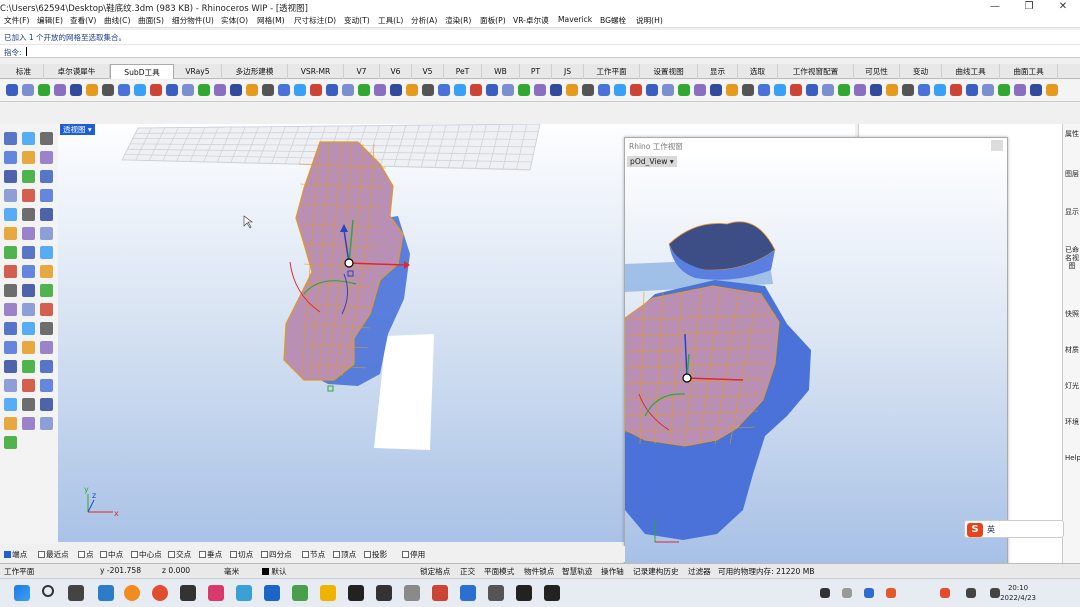 This screenshot has height=607, width=1080. I want to click on tab-vsr: VSR-MR, so click(316, 71).